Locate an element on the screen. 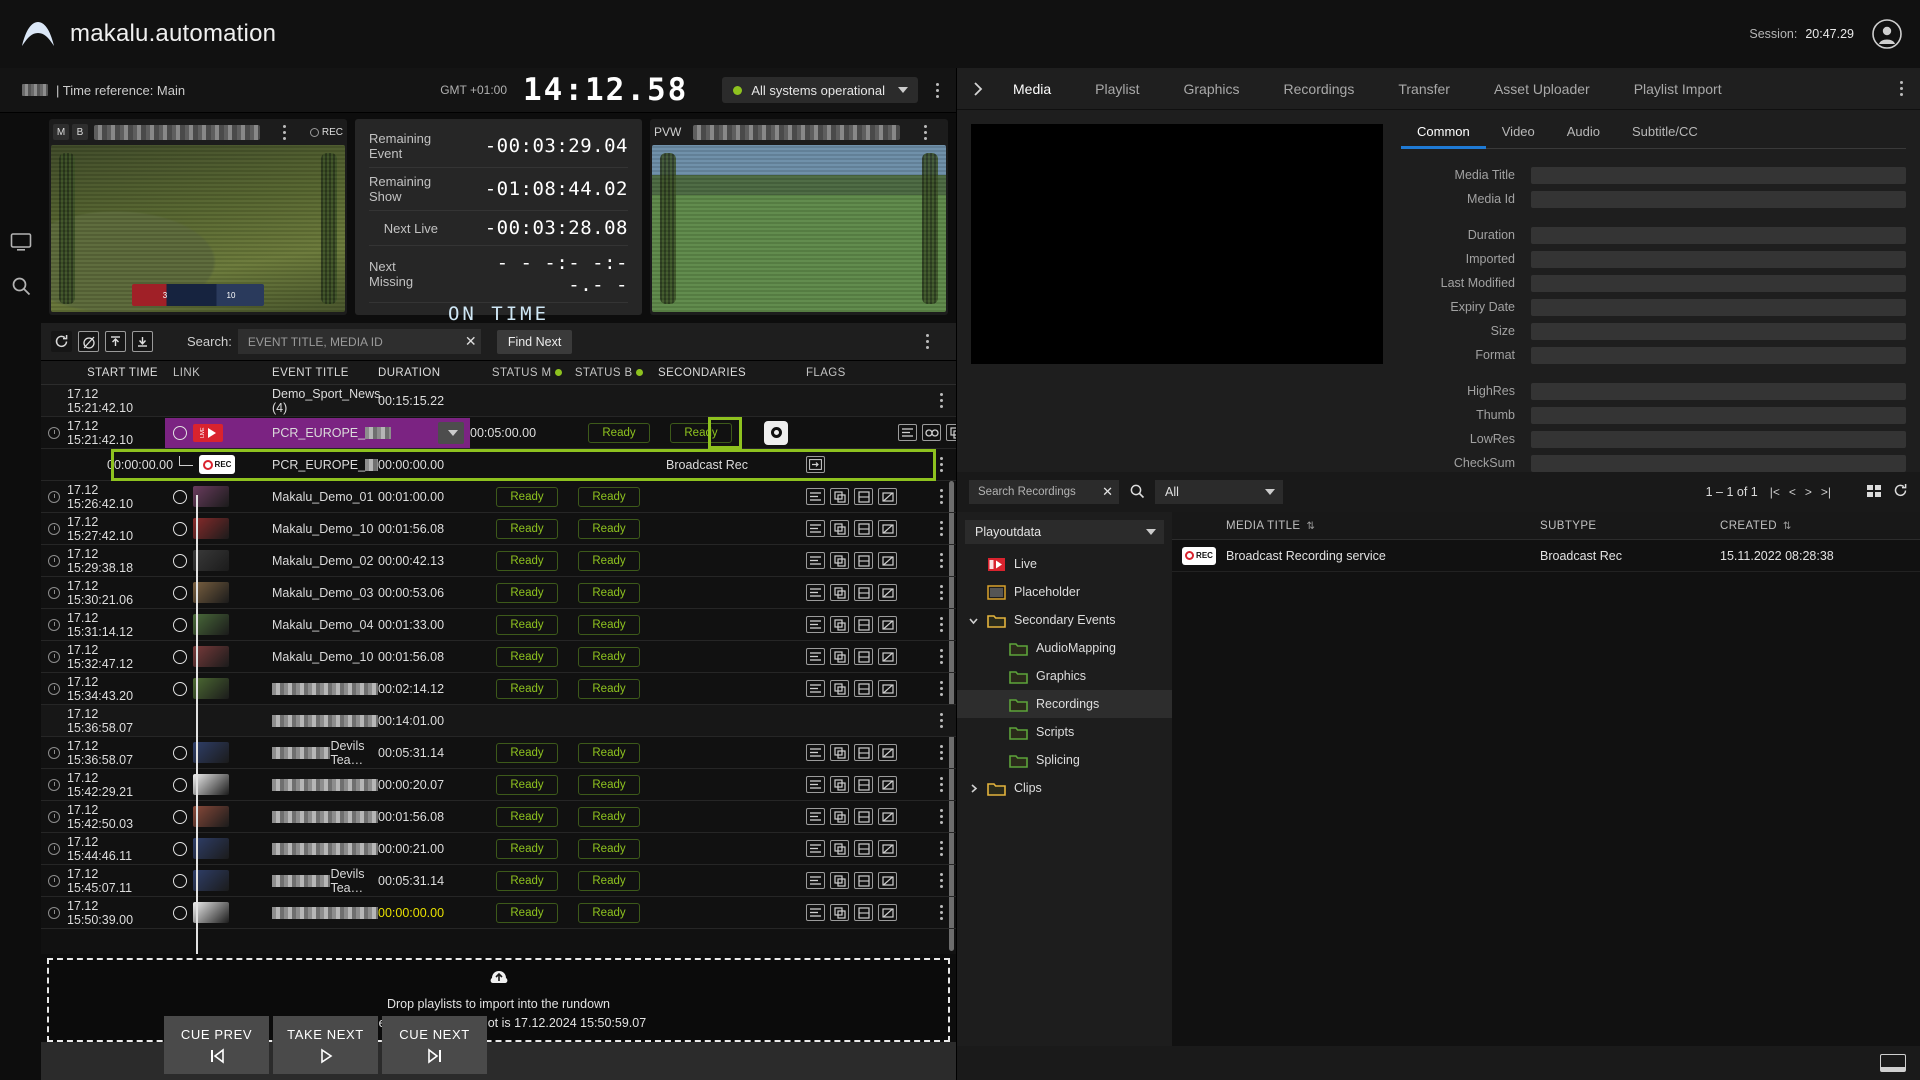  disable-timer-icon is located at coordinates (88, 341).